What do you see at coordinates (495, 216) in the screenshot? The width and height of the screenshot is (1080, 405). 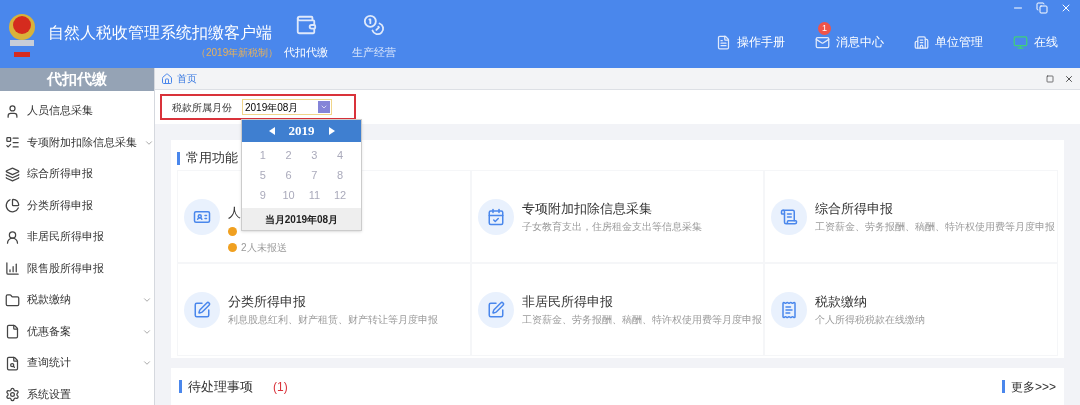 I see `calendar-icon` at bounding box center [495, 216].